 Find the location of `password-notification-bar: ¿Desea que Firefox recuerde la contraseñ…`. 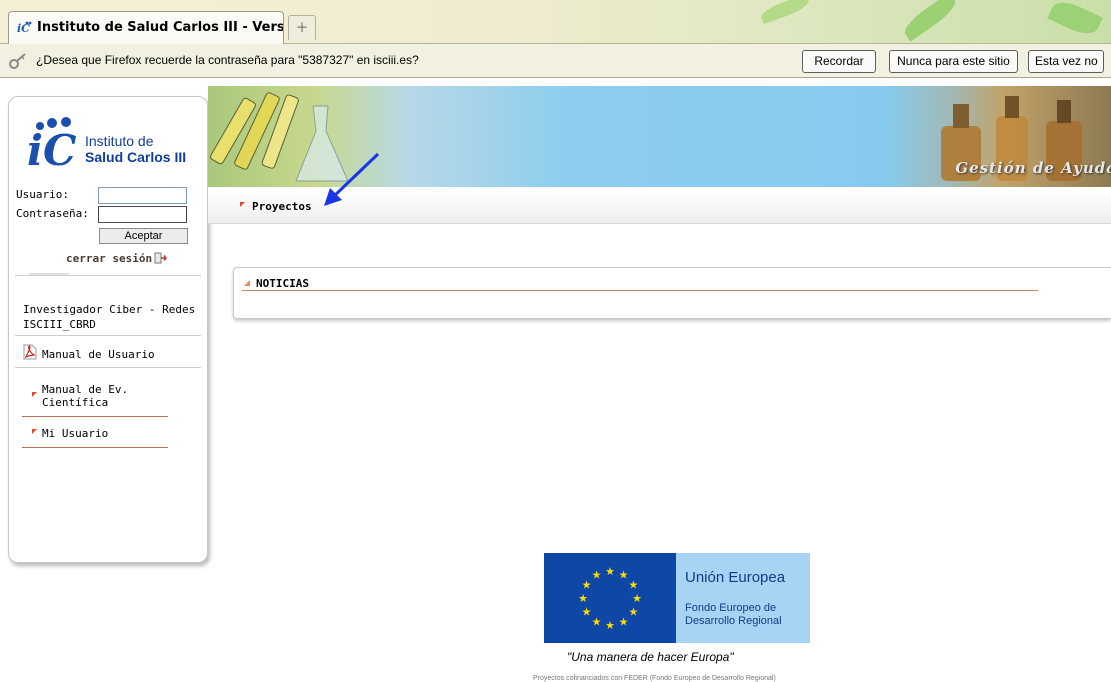

password-notification-bar: ¿Desea que Firefox recuerde la contraseñ… is located at coordinates (555, 61).